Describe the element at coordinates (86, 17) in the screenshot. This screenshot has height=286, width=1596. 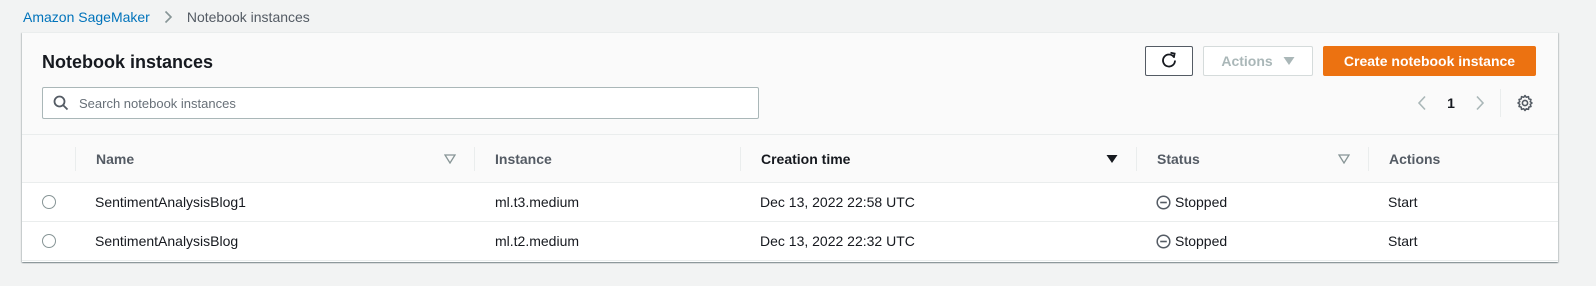
I see `breadcrumb-link-sagemaker: Amazon SageMaker` at that location.